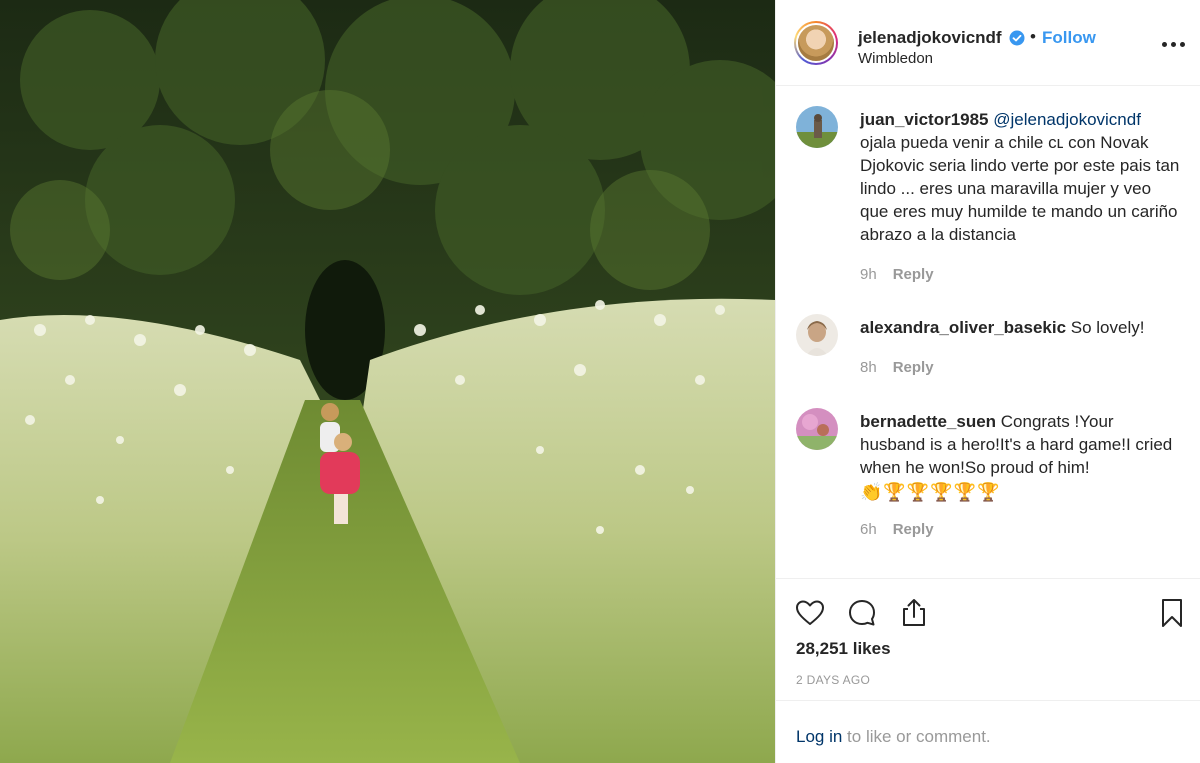 This screenshot has height=763, width=1200. Describe the element at coordinates (1067, 119) in the screenshot. I see `comment-mention: @jelenadjokovicndf` at that location.